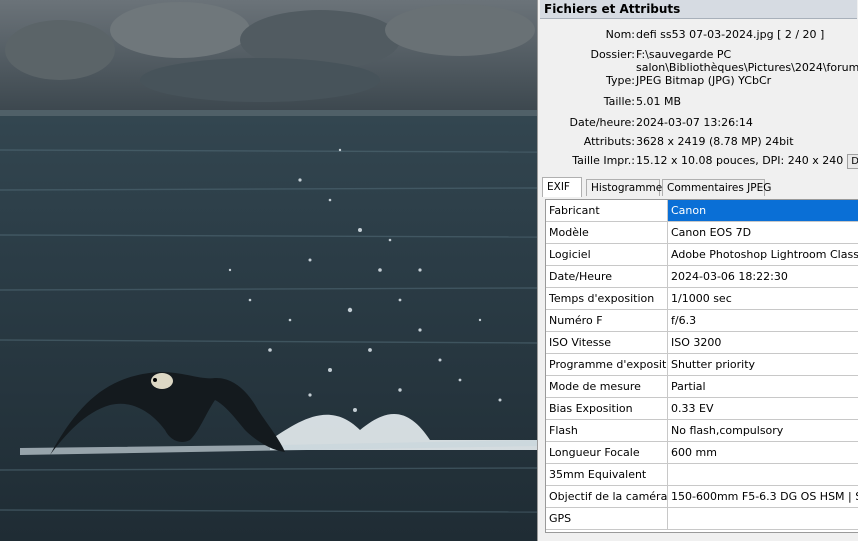  Describe the element at coordinates (702, 321) in the screenshot. I see `table-row: Numéro F f/6.3` at that location.